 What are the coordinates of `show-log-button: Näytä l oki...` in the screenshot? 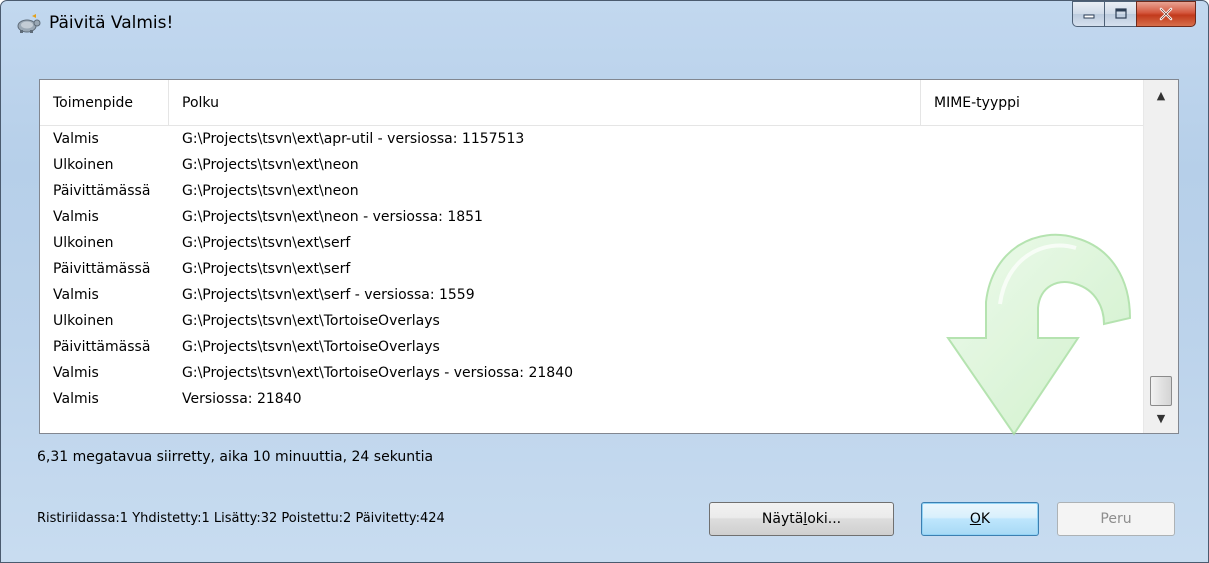 It's located at (801, 519).